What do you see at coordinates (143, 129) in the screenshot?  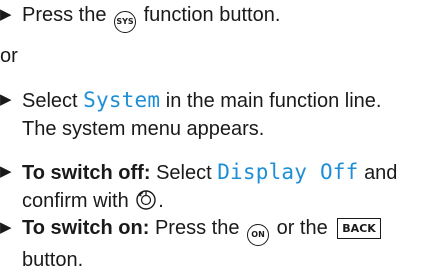 I see `step2-line2: The system menu appears.` at bounding box center [143, 129].